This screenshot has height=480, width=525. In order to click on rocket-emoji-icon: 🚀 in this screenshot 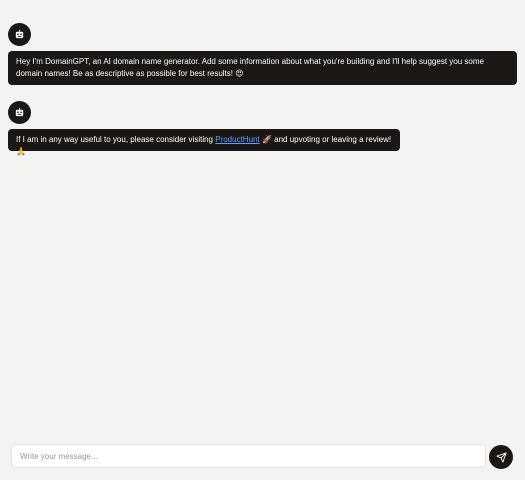, I will do `click(266, 139)`.